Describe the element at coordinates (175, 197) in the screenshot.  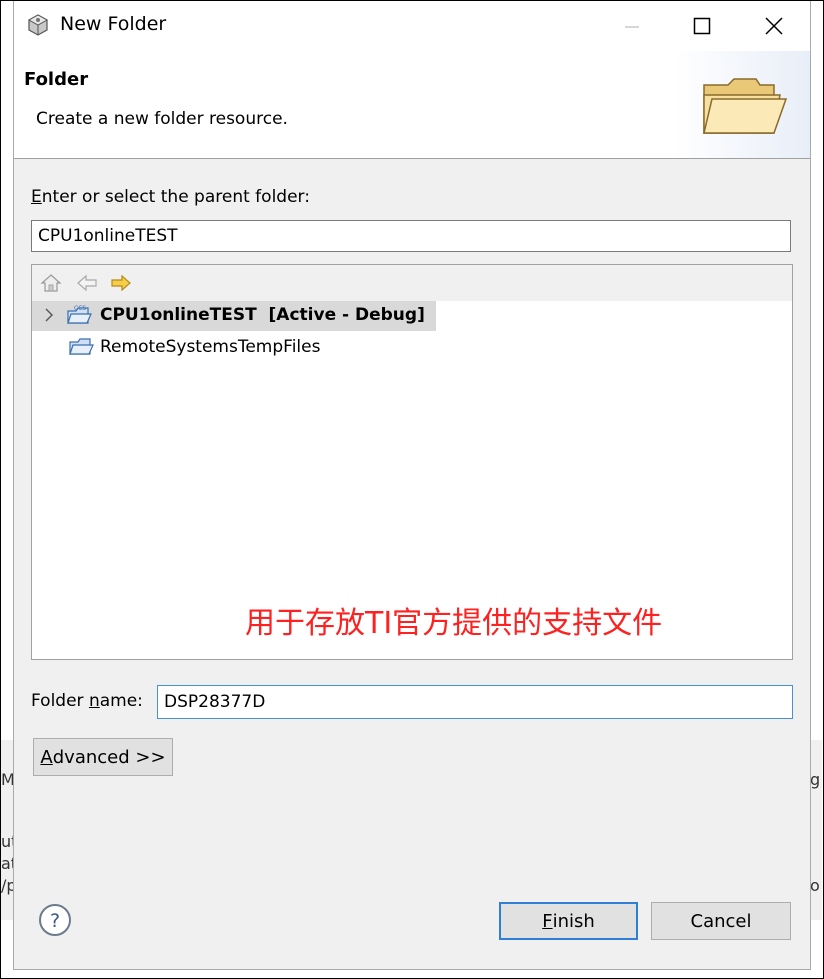
I see `label-text: nter or select the parent folder:` at that location.